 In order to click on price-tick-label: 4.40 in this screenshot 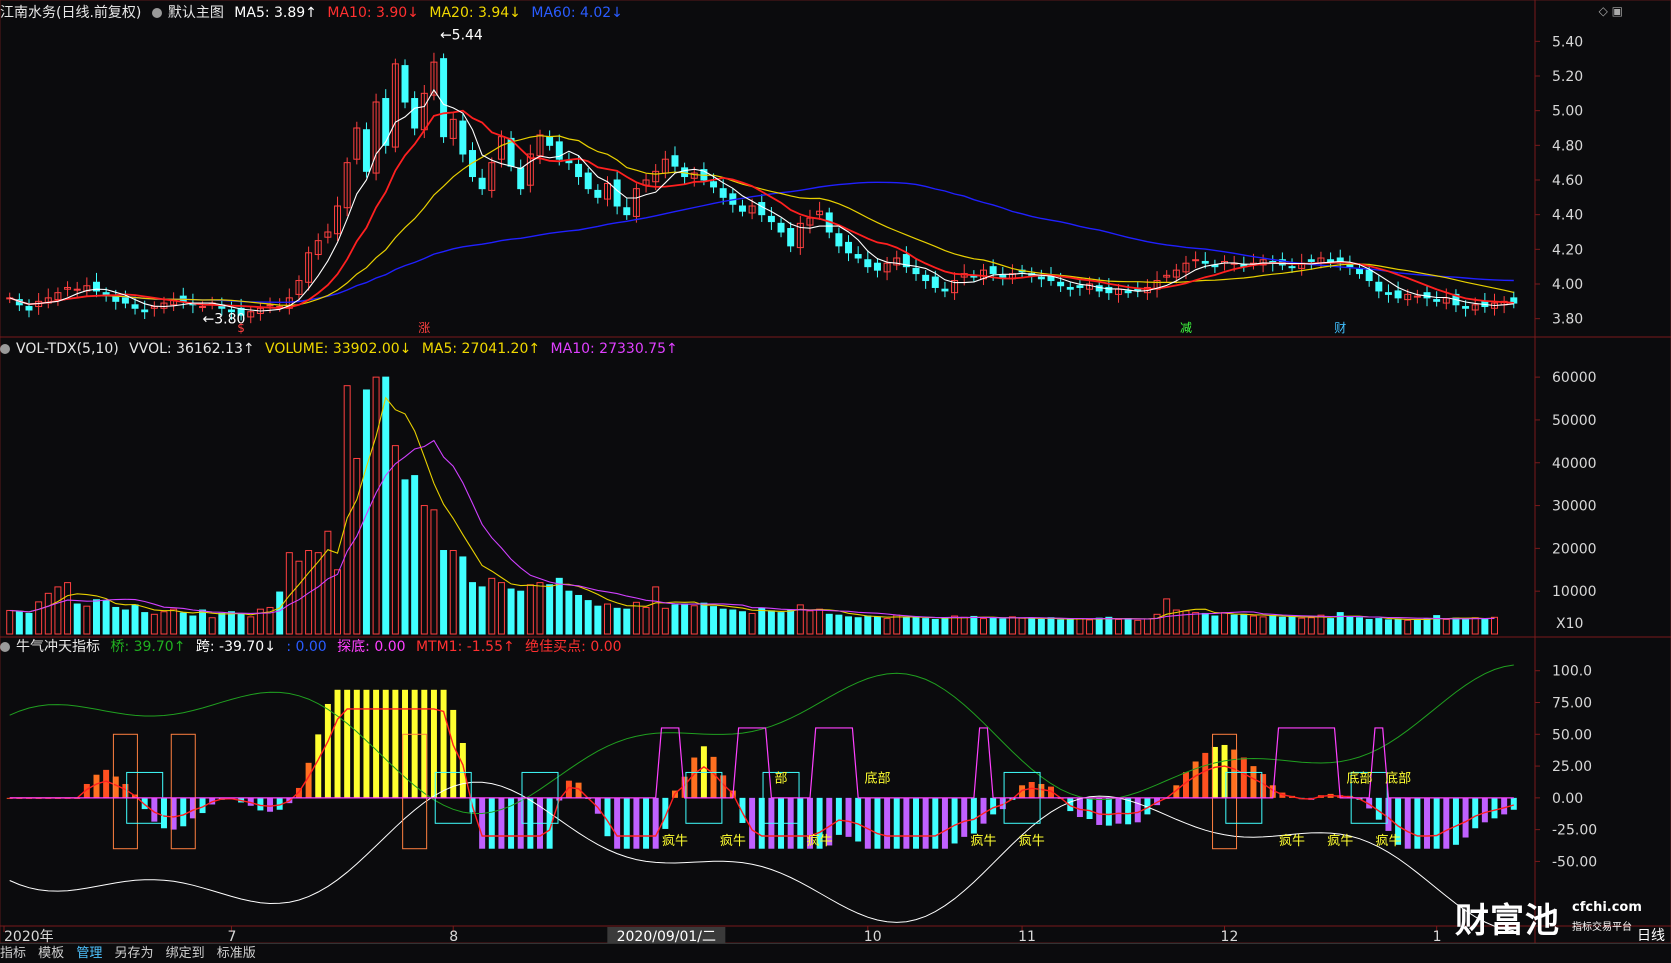, I will do `click(1567, 216)`.